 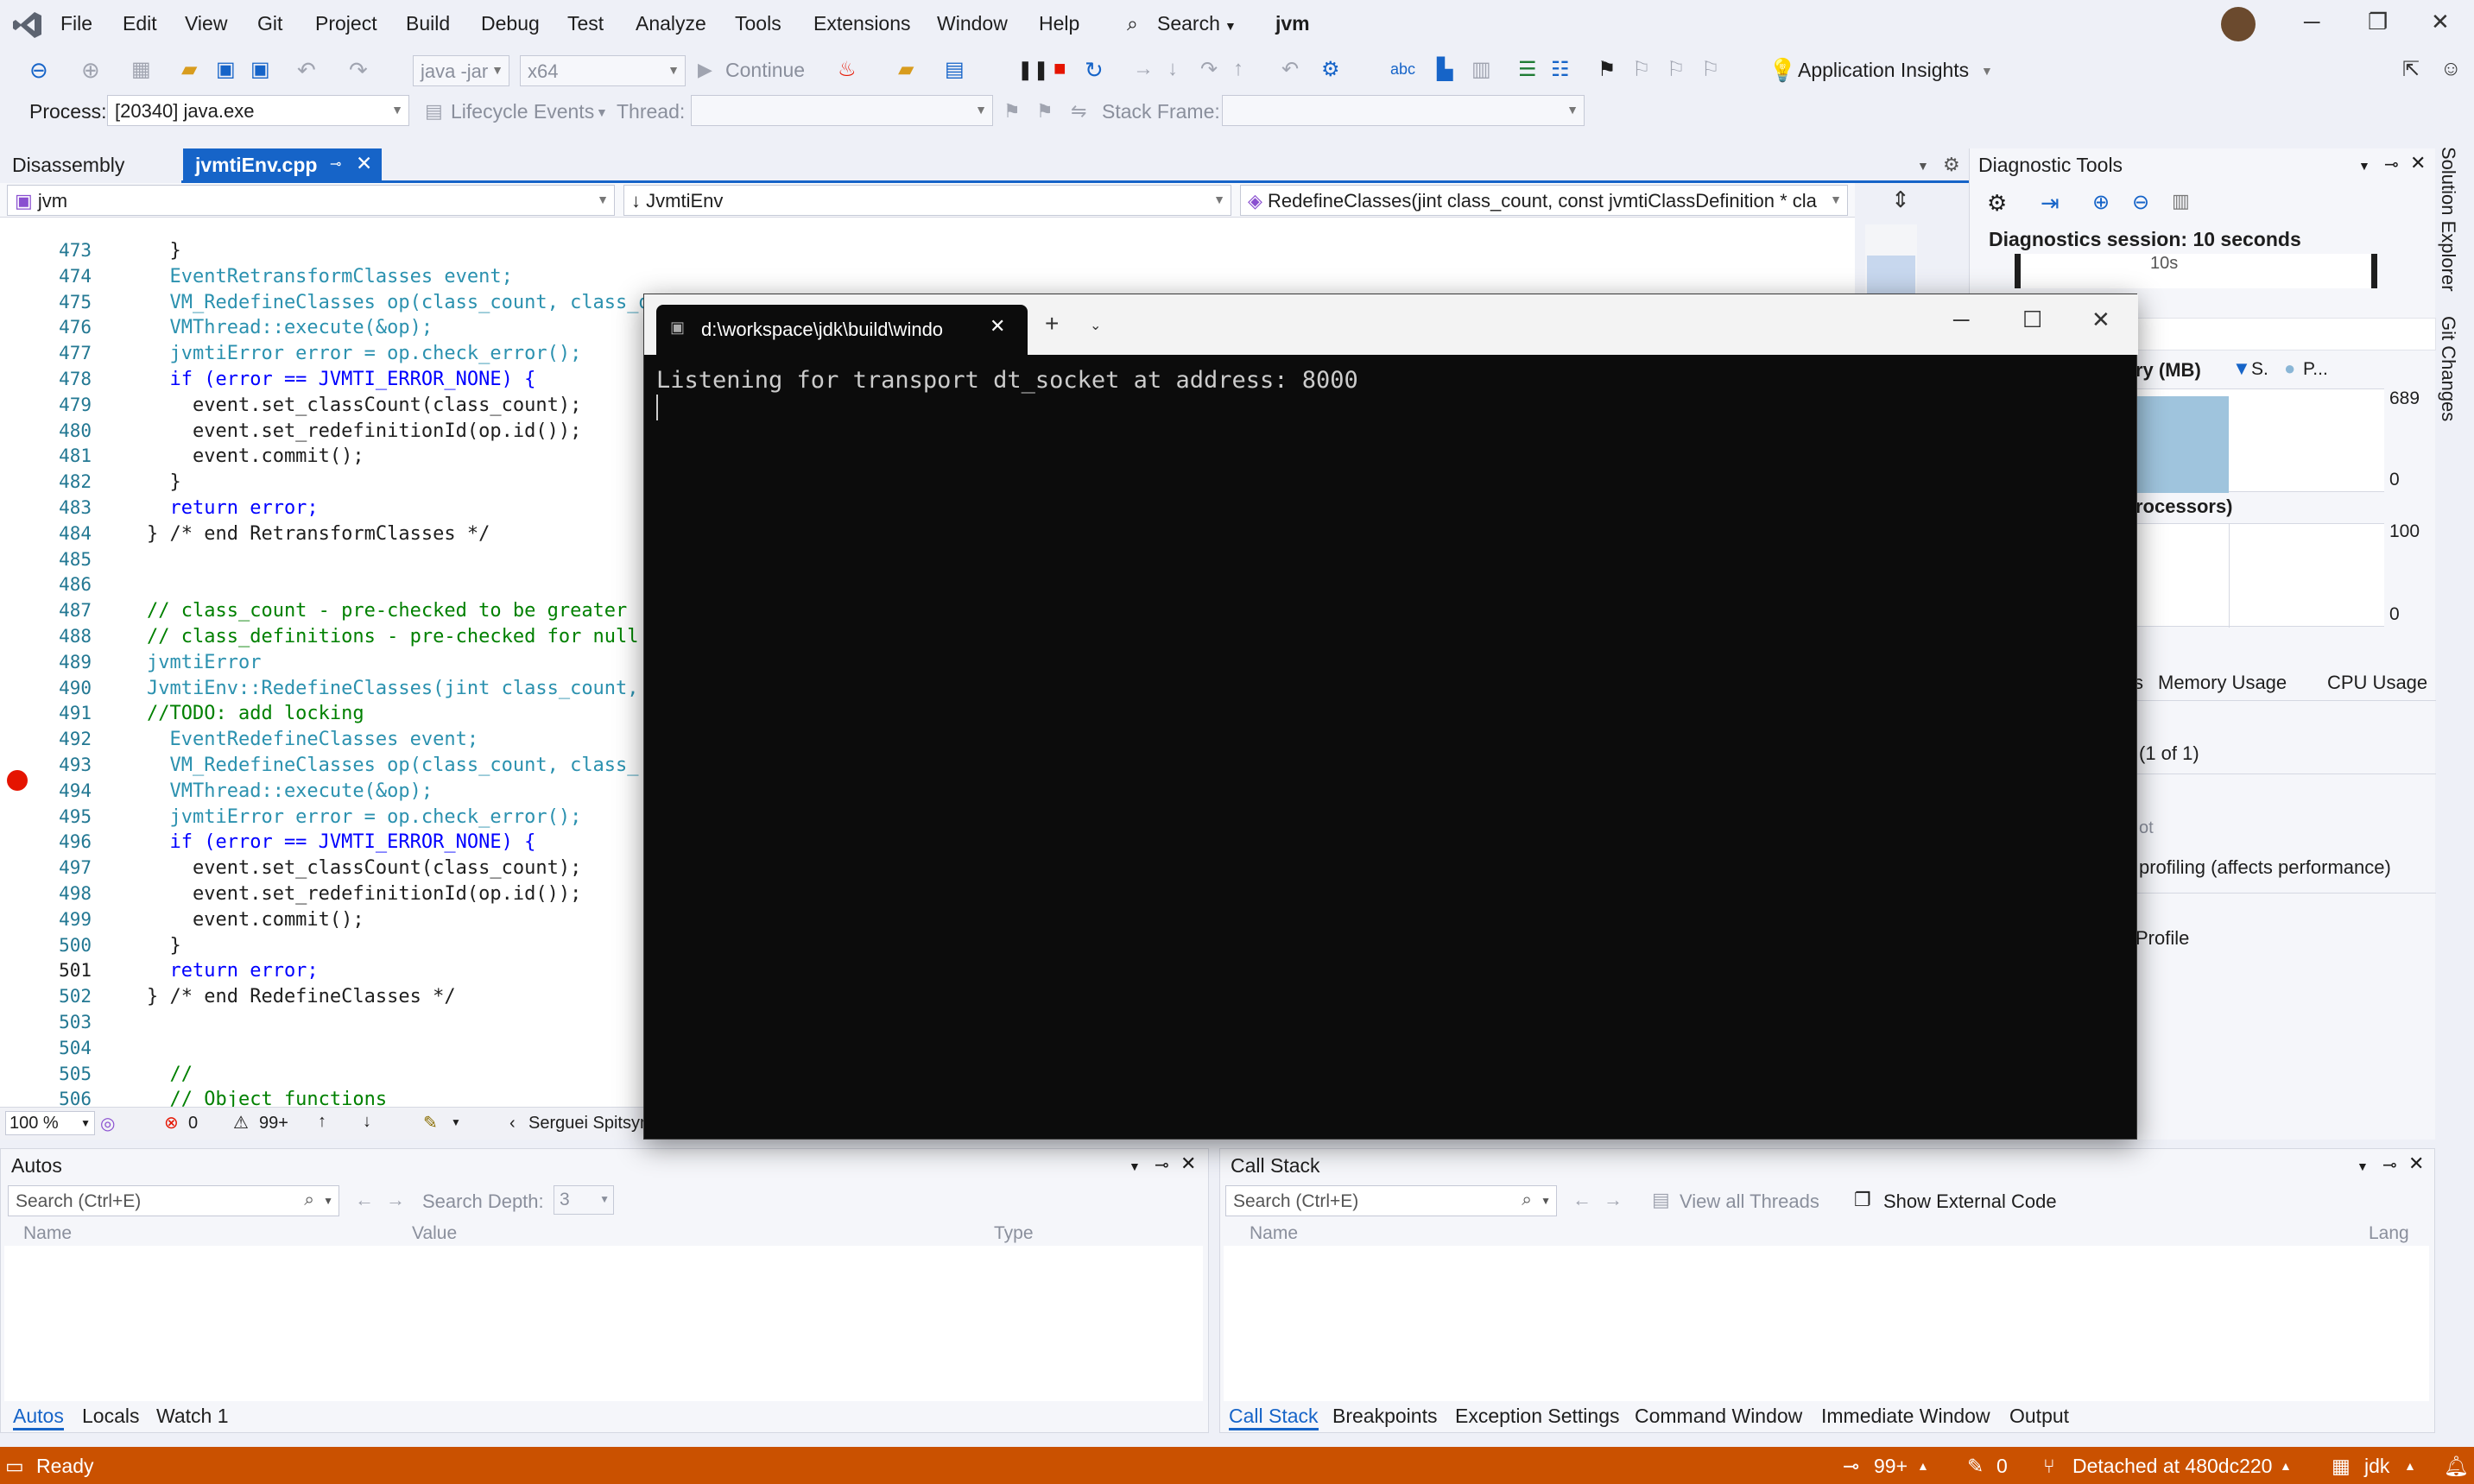 What do you see at coordinates (512, 1124) in the screenshot?
I see `chevron-left-icon: ‹` at bounding box center [512, 1124].